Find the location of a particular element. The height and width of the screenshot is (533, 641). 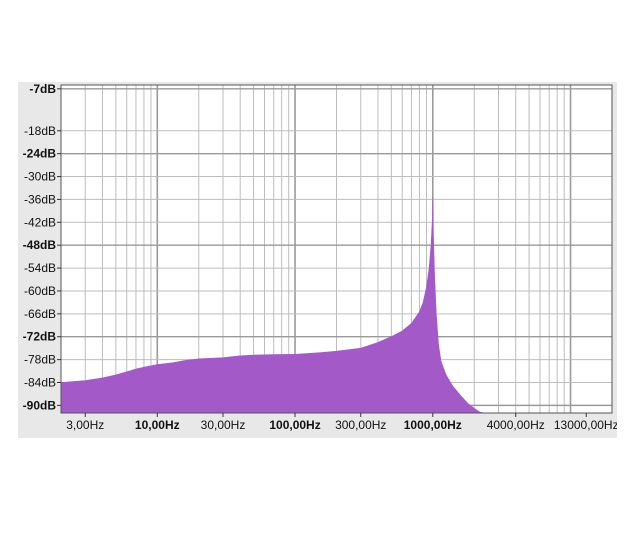

y-tick-label: -7dB is located at coordinates (42, 89).